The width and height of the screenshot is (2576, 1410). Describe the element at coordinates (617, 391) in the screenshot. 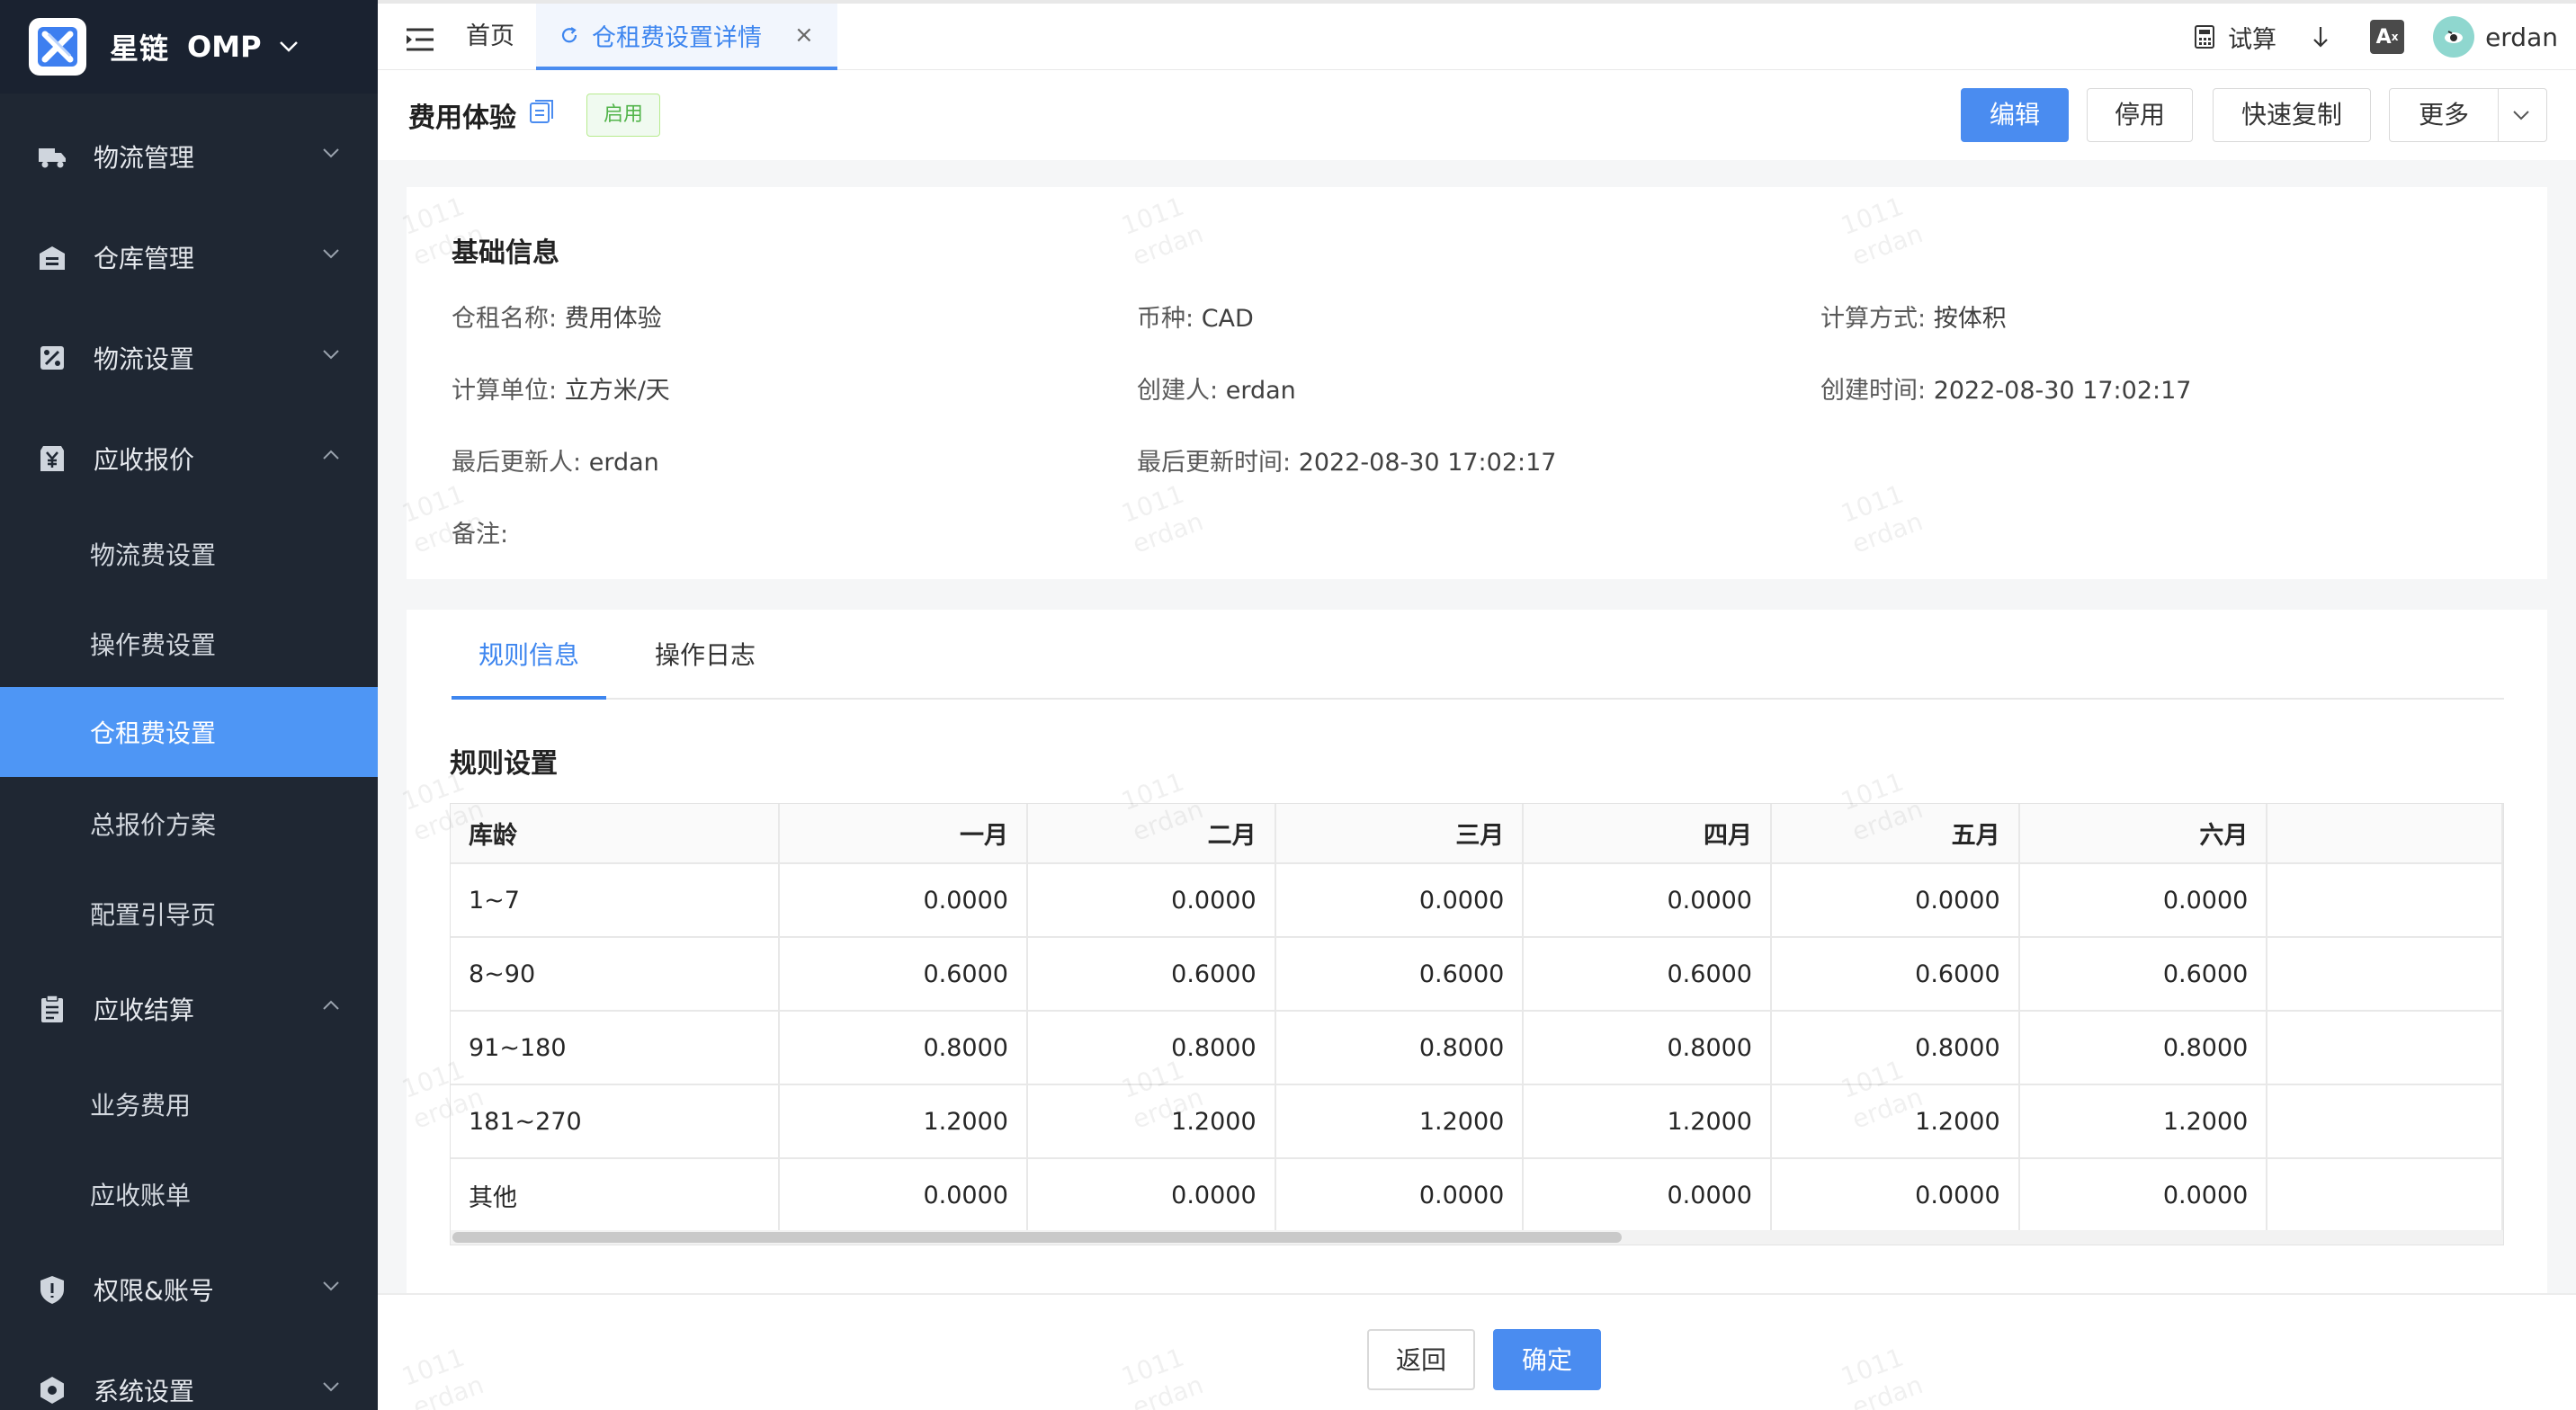

I see `field-value: 立方米/天` at that location.